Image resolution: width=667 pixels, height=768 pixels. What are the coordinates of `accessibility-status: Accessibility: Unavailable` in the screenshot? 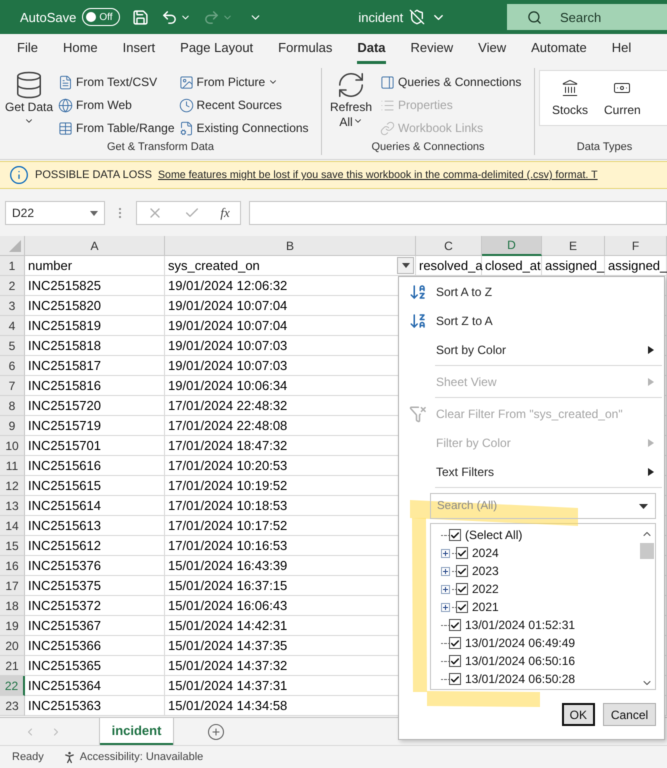 It's located at (142, 757).